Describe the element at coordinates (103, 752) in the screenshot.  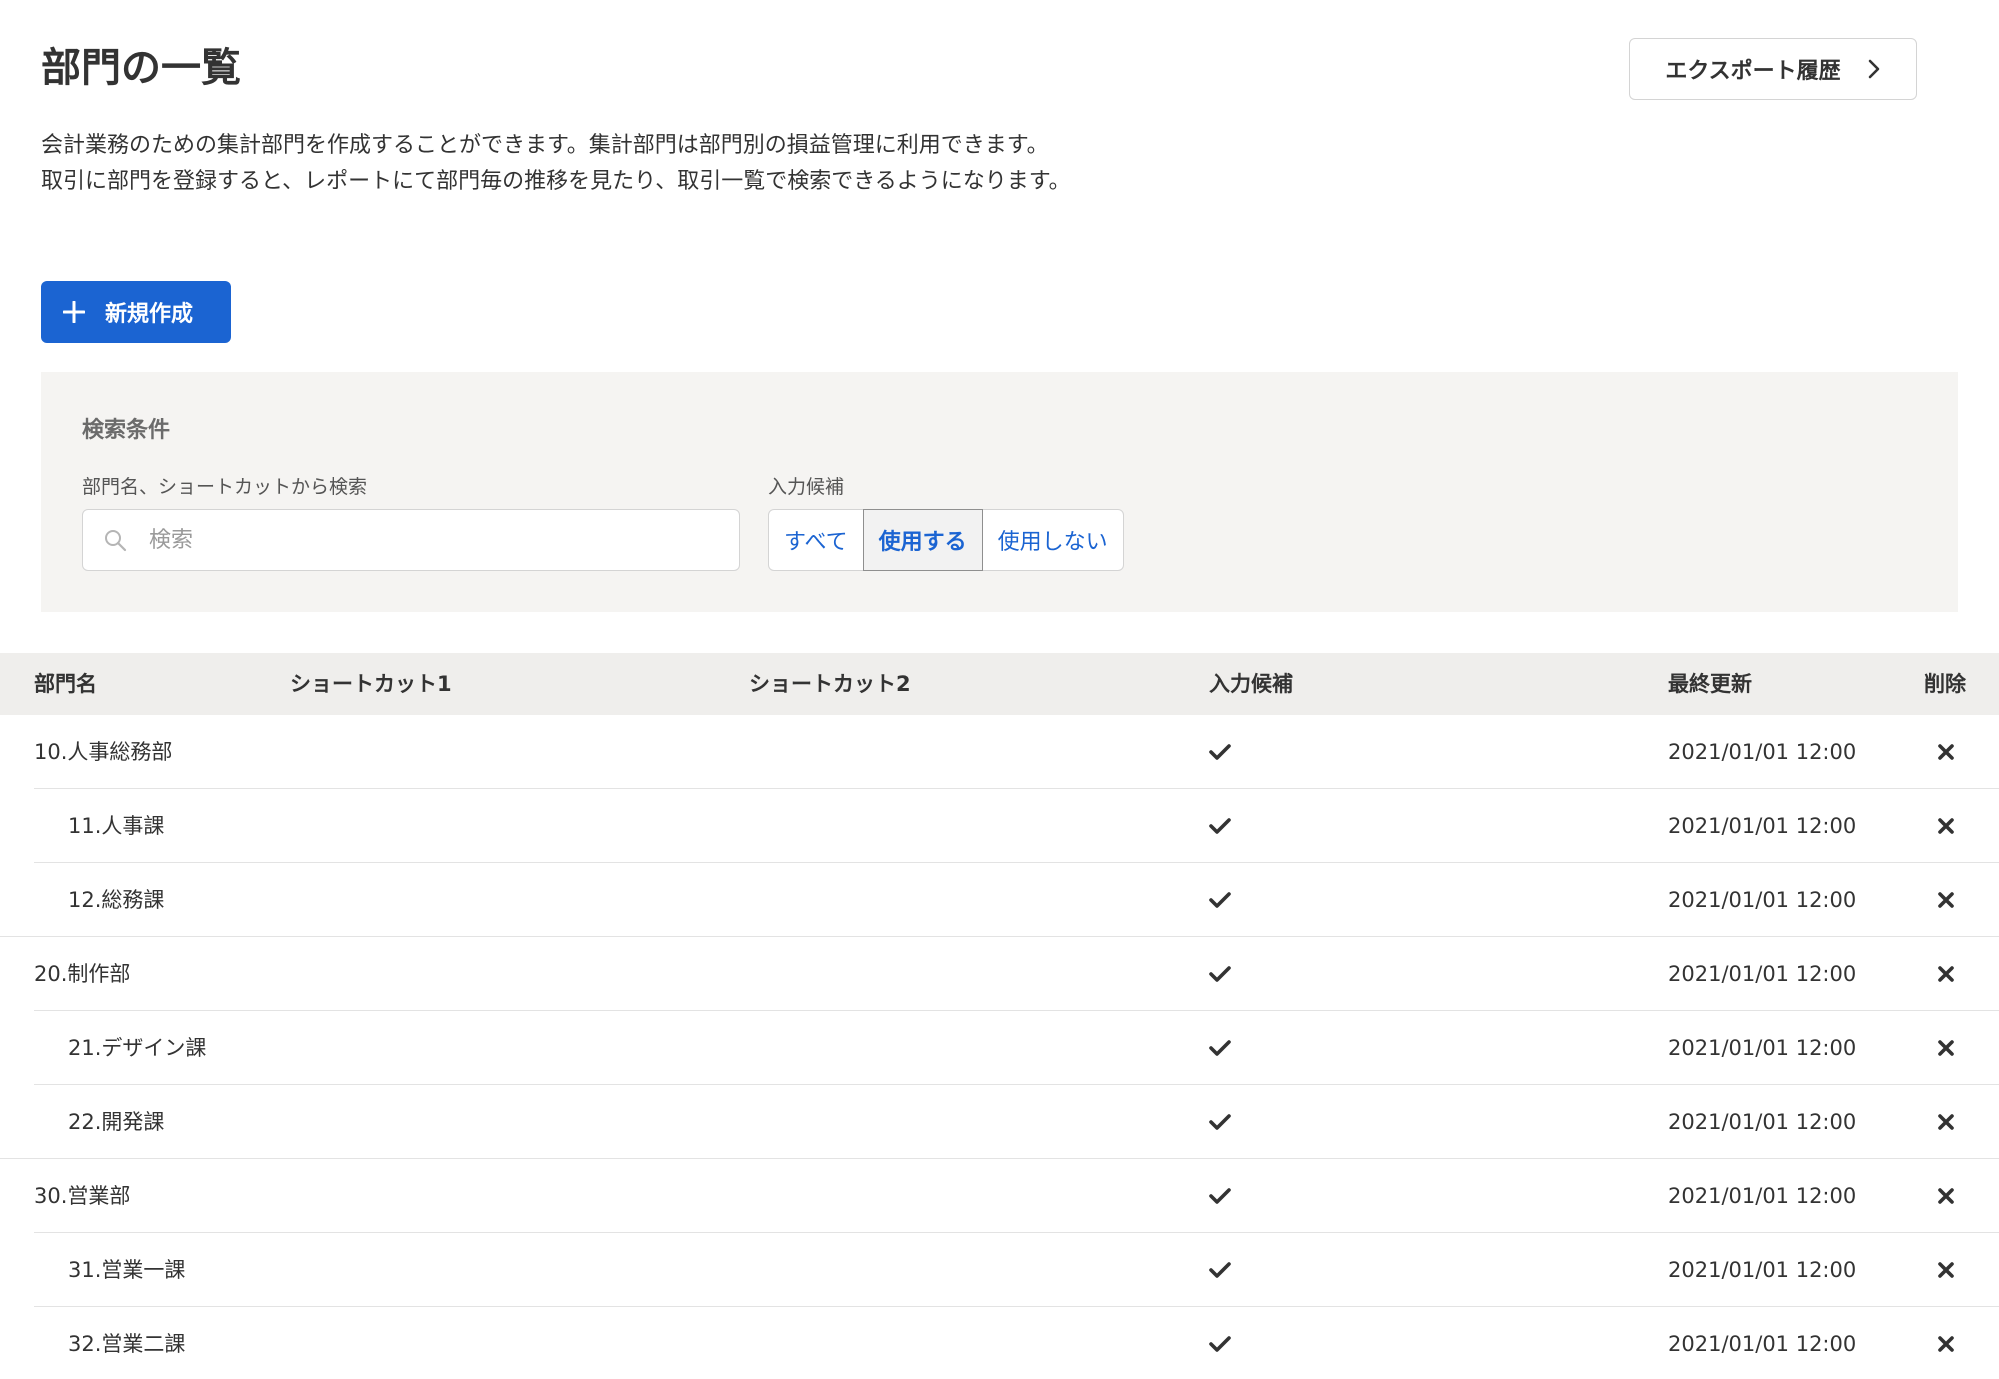
I see `department-name: 10.人事総務部` at that location.